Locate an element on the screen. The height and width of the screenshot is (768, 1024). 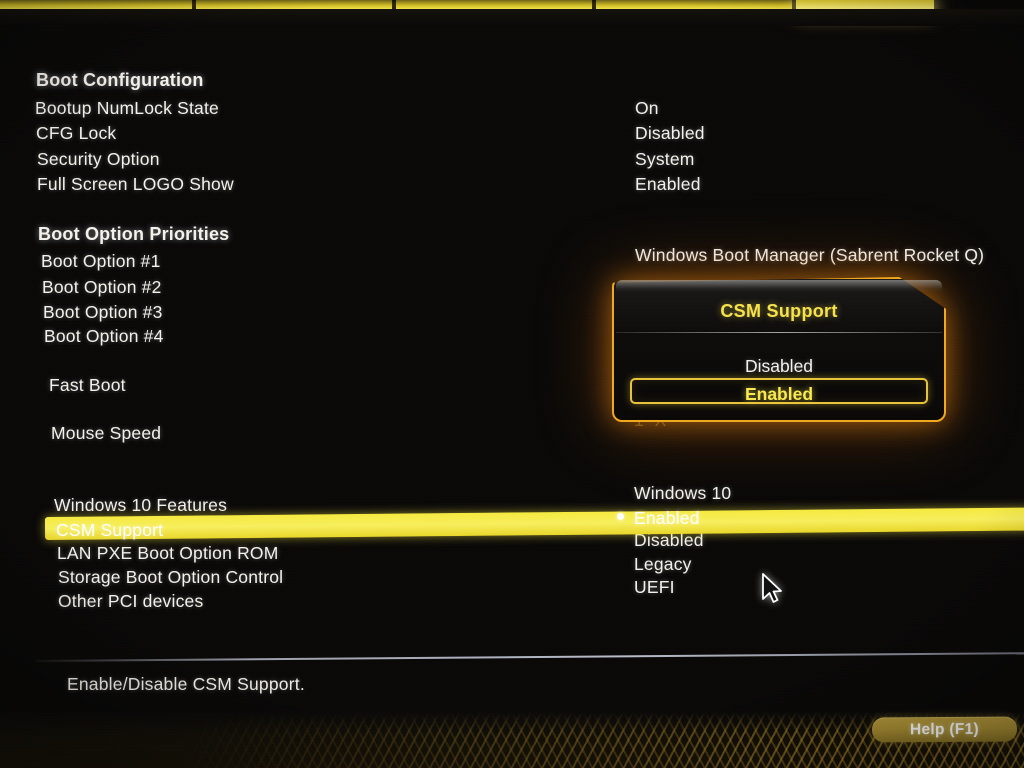
setting-label-cfg-lock: CFG Lock is located at coordinates (76, 133).